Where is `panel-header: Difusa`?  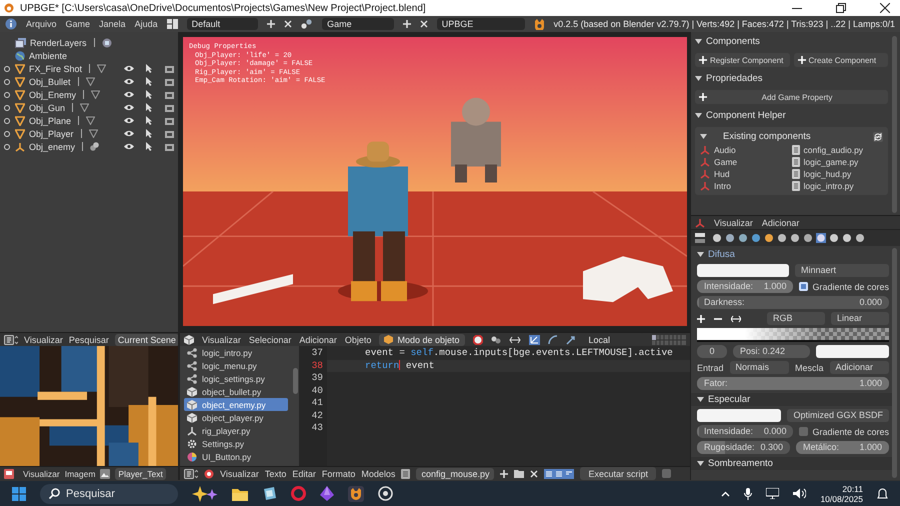
panel-header: Difusa is located at coordinates (721, 254).